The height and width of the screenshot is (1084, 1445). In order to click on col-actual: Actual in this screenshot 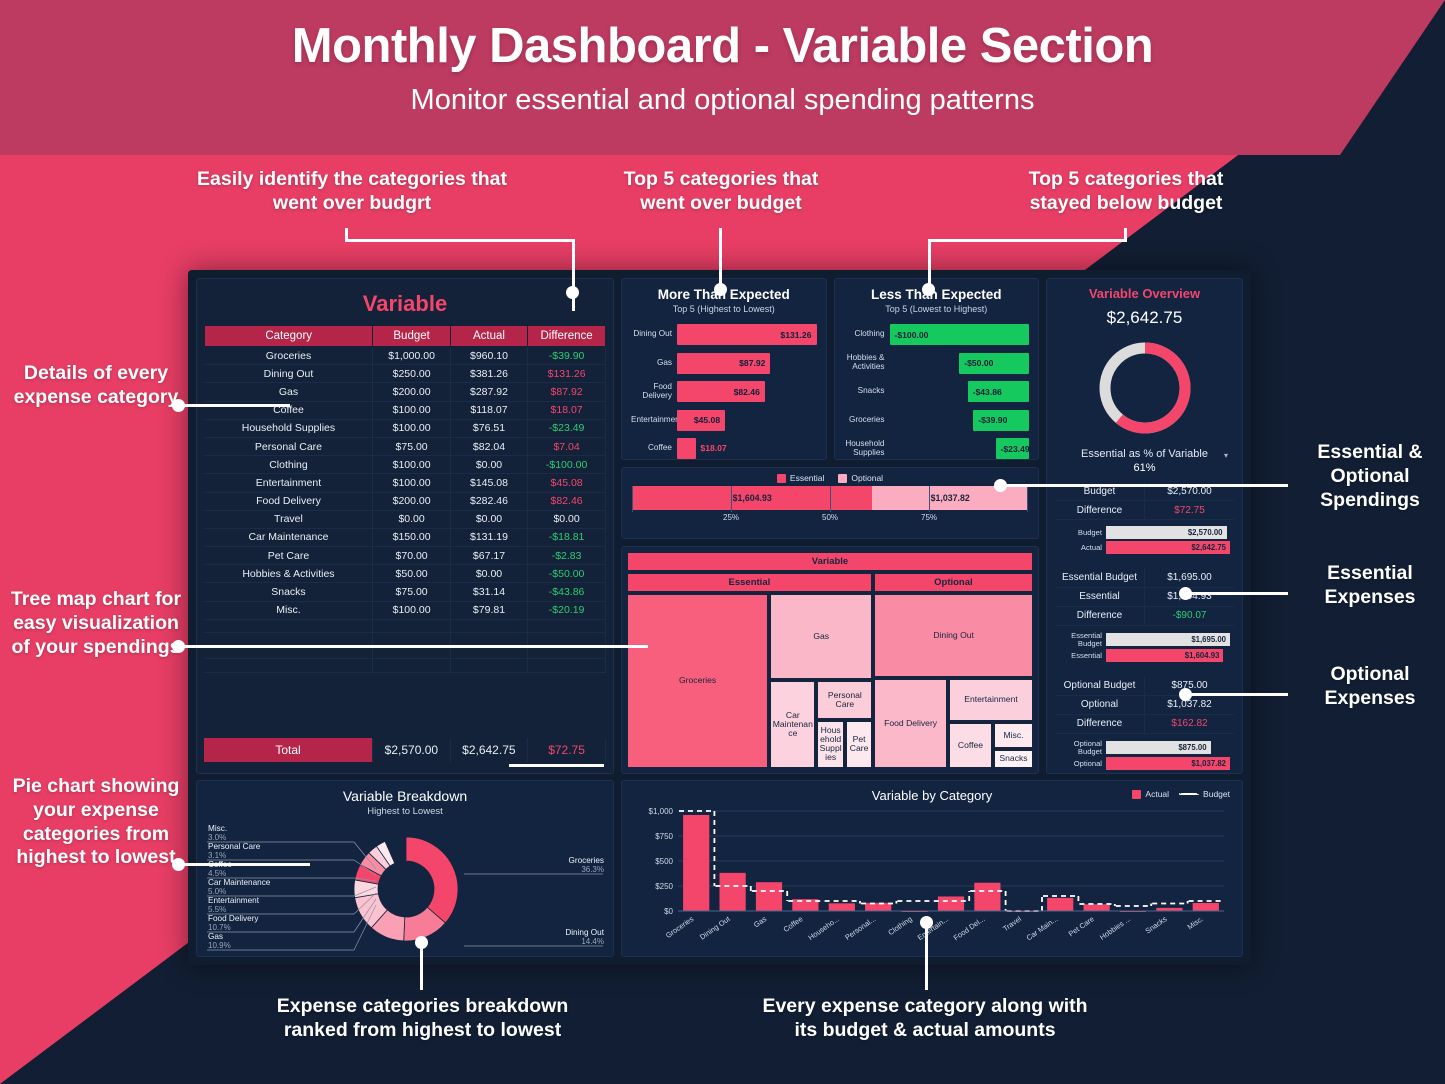, I will do `click(489, 336)`.